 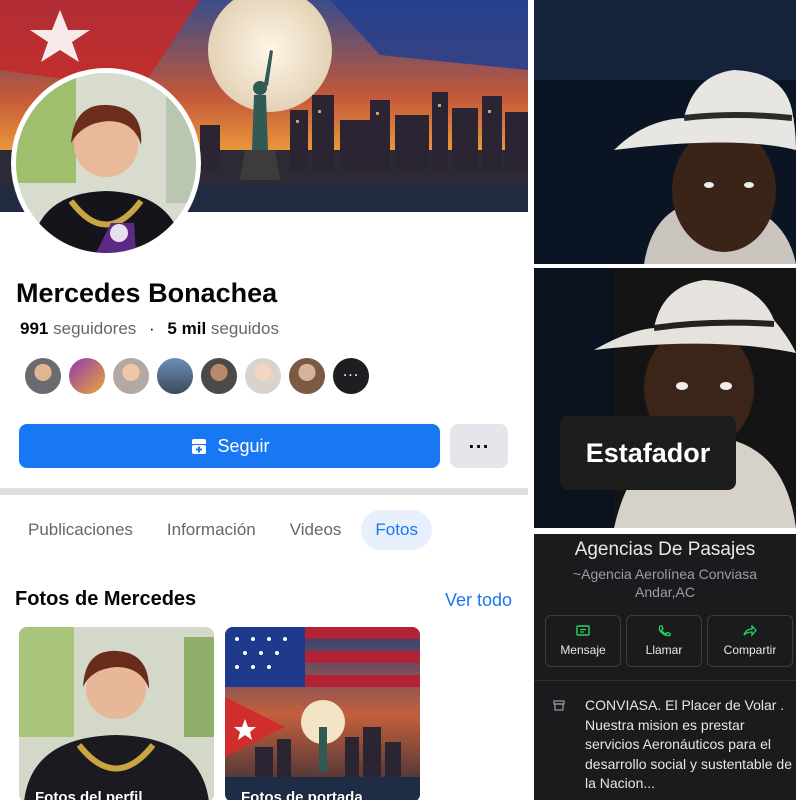 I want to click on message-icon, so click(x=583, y=630).